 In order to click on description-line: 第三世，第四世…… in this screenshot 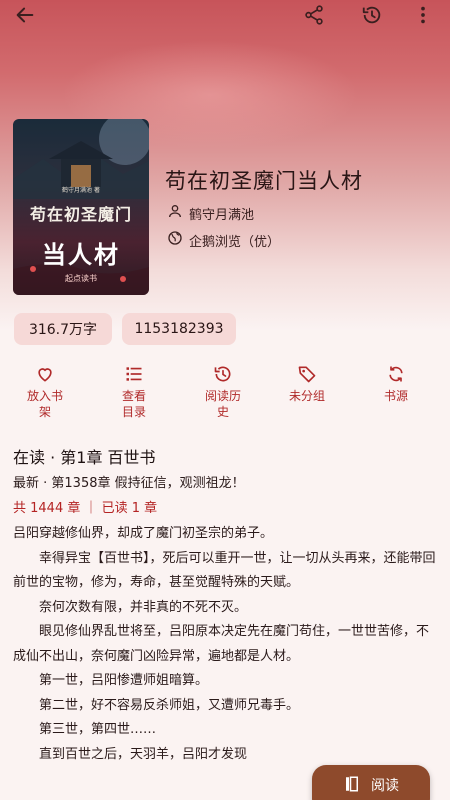, I will do `click(98, 729)`.